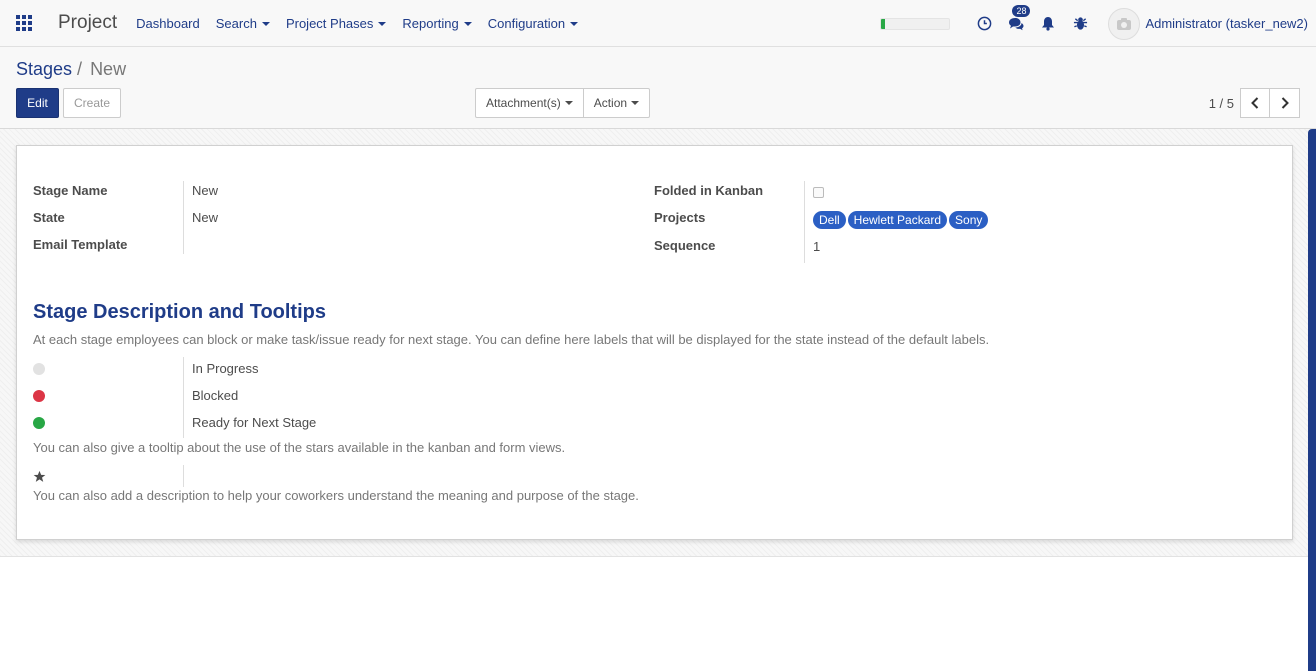 The image size is (1316, 671). Describe the element at coordinates (897, 246) in the screenshot. I see `sequence-value: 1` at that location.